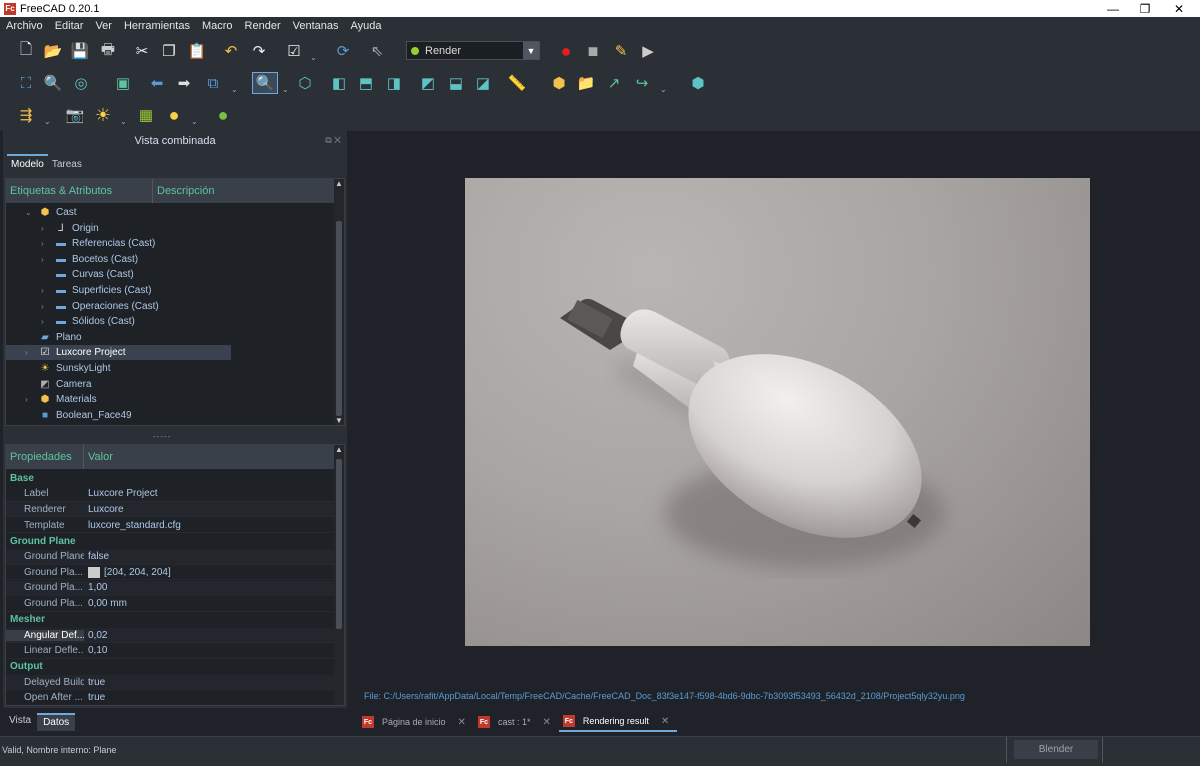 This screenshot has width=1200, height=766. What do you see at coordinates (223, 115) in the screenshot?
I see `render-icon: ●` at bounding box center [223, 115].